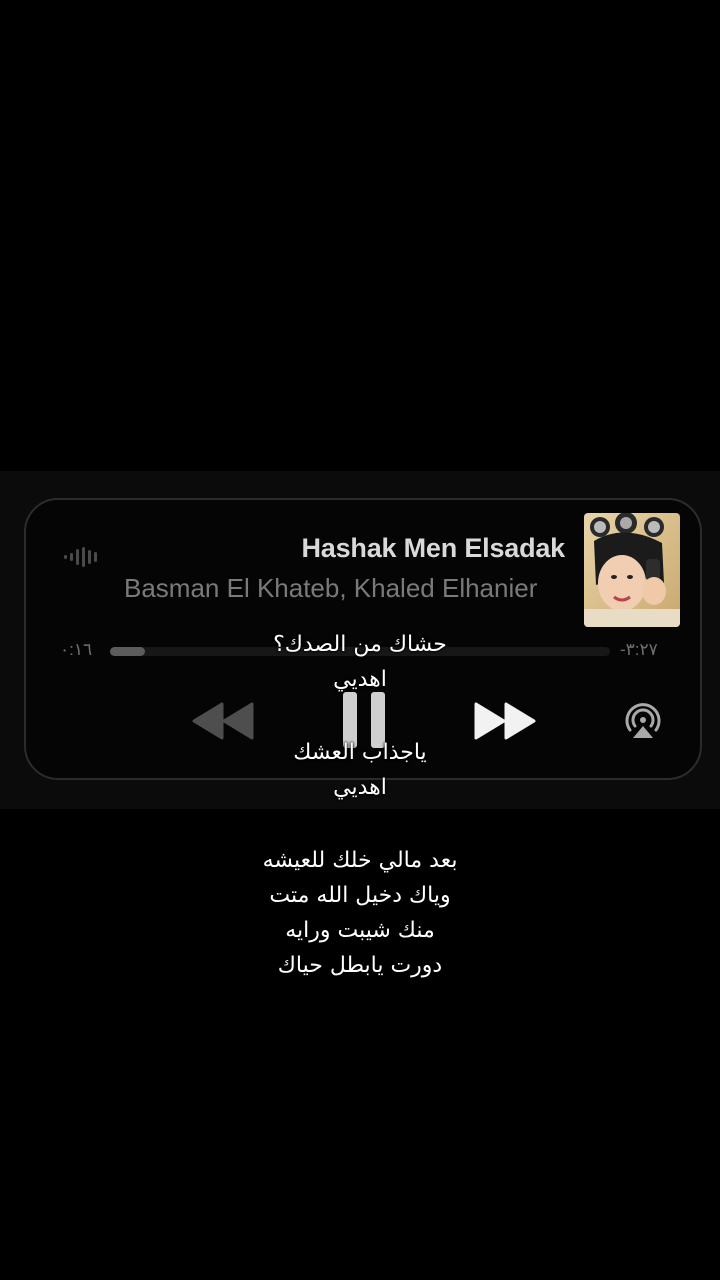 This screenshot has width=720, height=1280. Describe the element at coordinates (360, 930) in the screenshot. I see `lyric-line: منك شيبت ورايه` at that location.